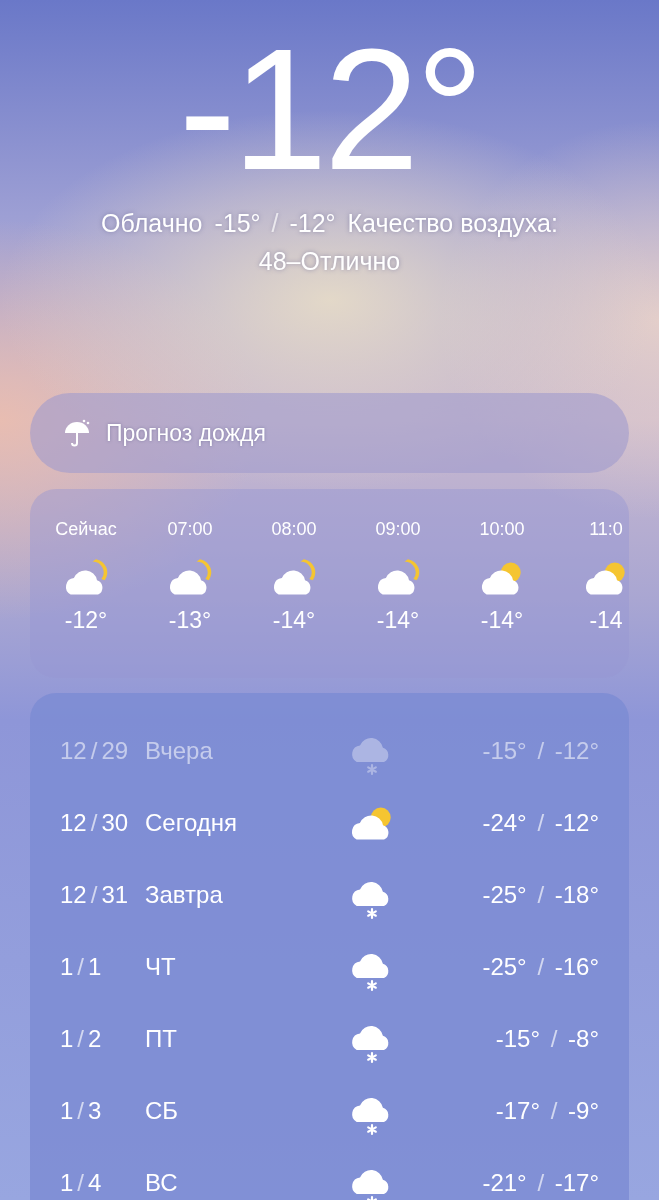 Image resolution: width=659 pixels, height=1200 pixels. What do you see at coordinates (162, 1183) in the screenshot?
I see `day-label: ВС` at bounding box center [162, 1183].